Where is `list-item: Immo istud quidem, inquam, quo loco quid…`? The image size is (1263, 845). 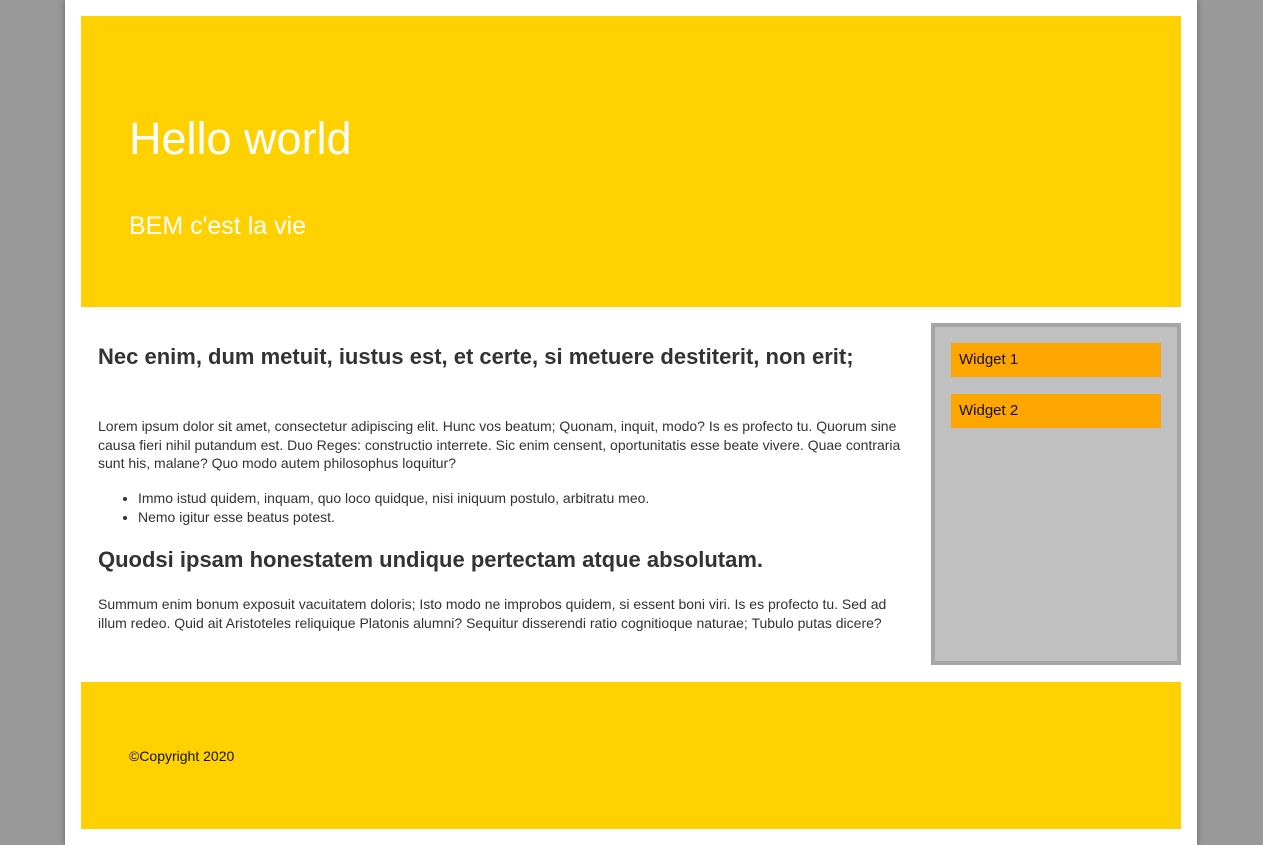
list-item: Immo istud quidem, inquam, quo loco quid… is located at coordinates (393, 498).